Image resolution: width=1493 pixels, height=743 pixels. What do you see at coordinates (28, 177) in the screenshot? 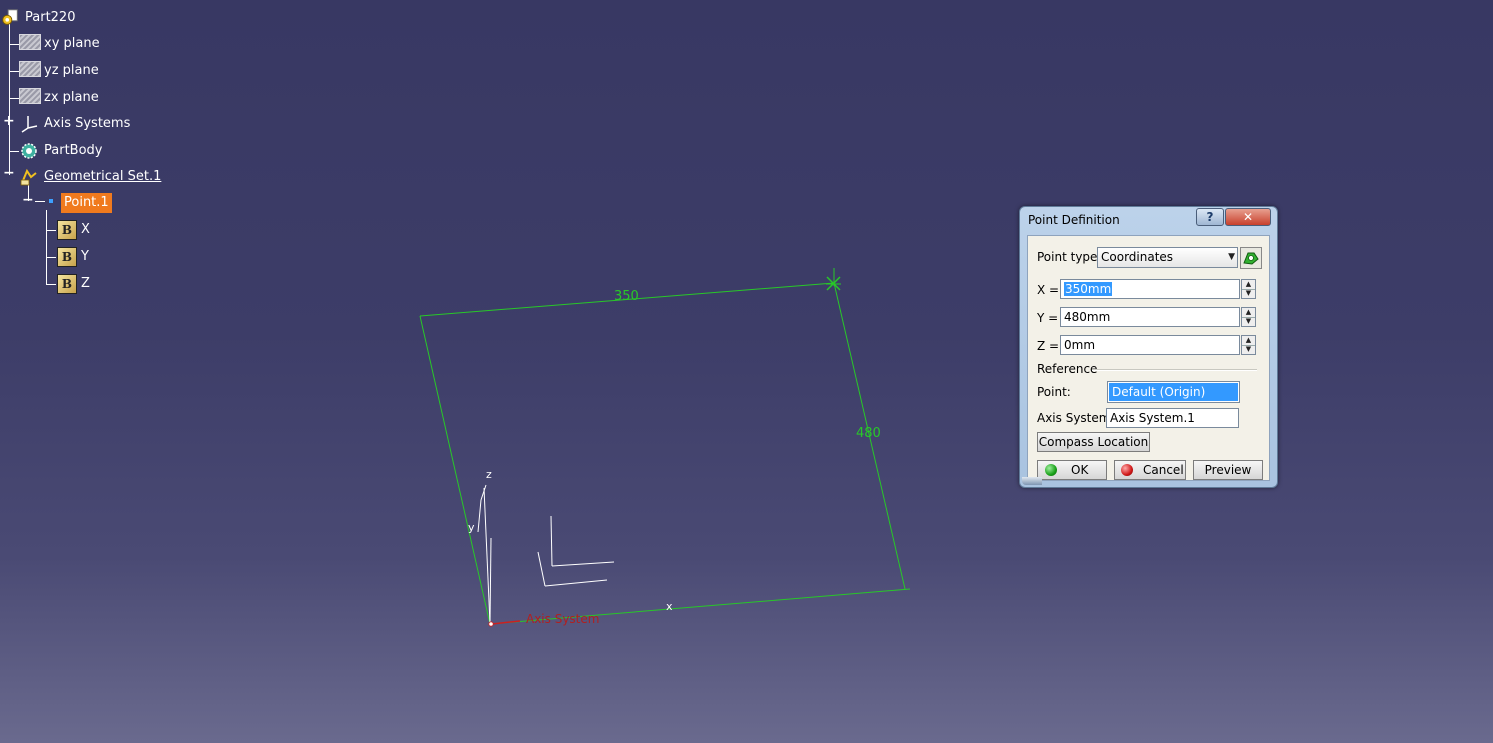
I see `geometrical-set-icon` at bounding box center [28, 177].